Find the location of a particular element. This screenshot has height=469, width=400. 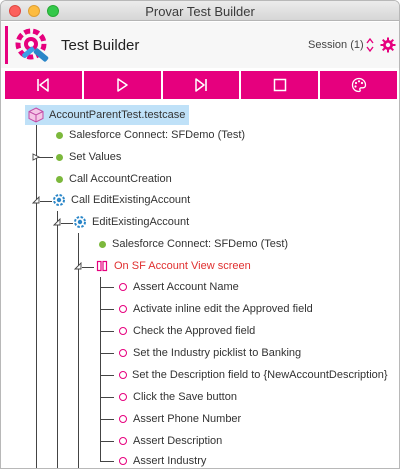

tree-item: Assert Description is located at coordinates (170, 441).